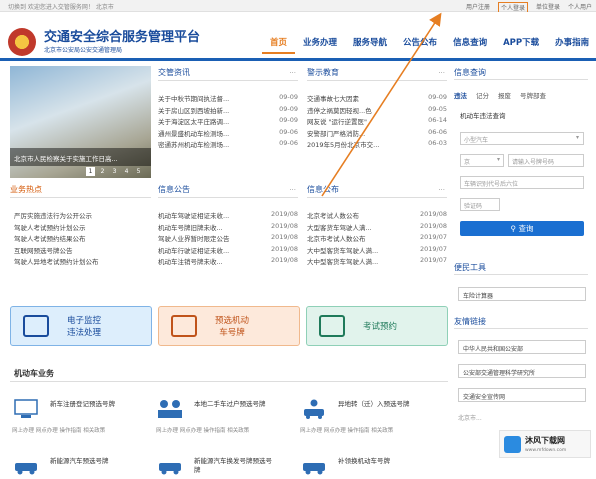 The height and width of the screenshot is (479, 596). I want to click on welcome-text: 切换到 欢迎您进入交管服务网！ 北京市, so click(61, 7).